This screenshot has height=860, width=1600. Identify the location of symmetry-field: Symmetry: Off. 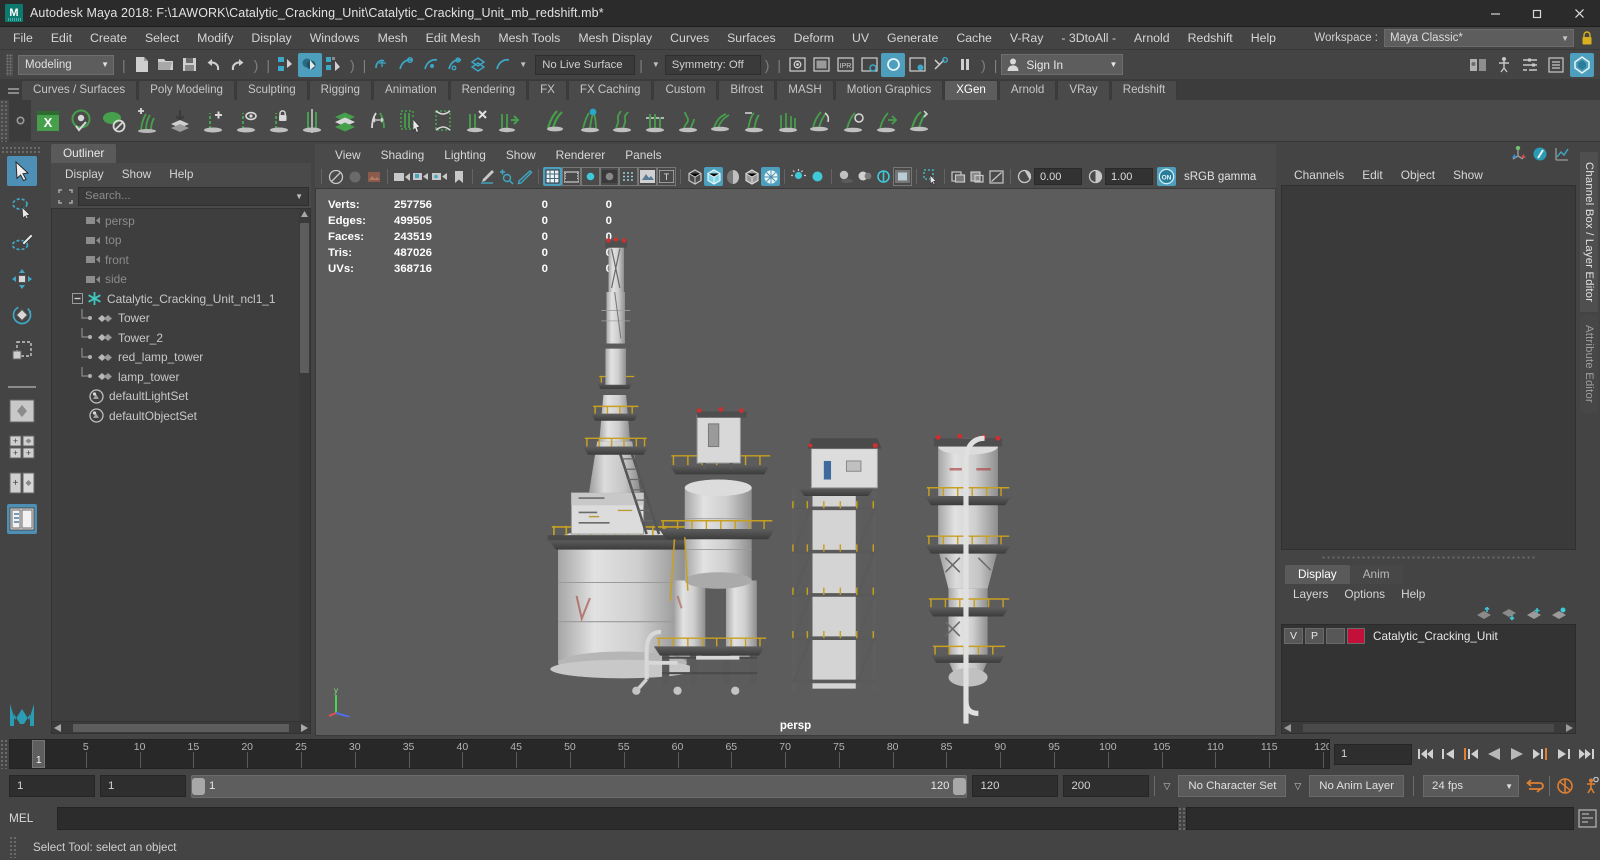
(712, 64).